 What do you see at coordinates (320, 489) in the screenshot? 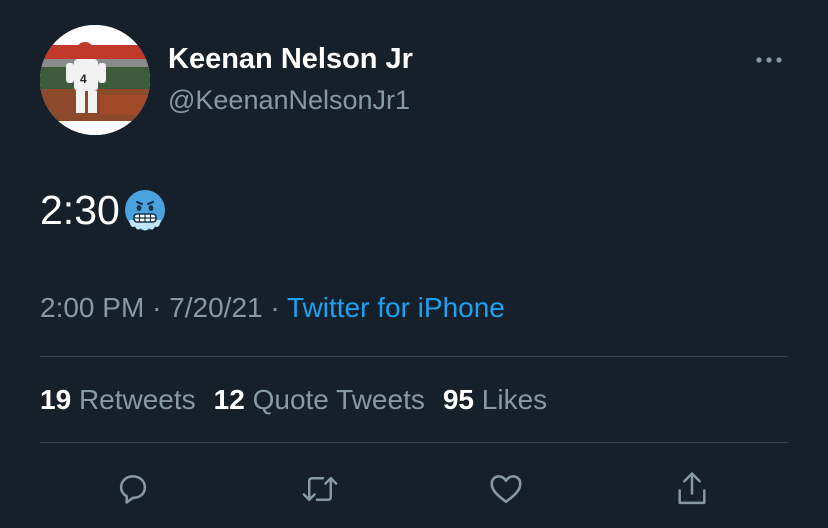
I see `retweet-icon` at bounding box center [320, 489].